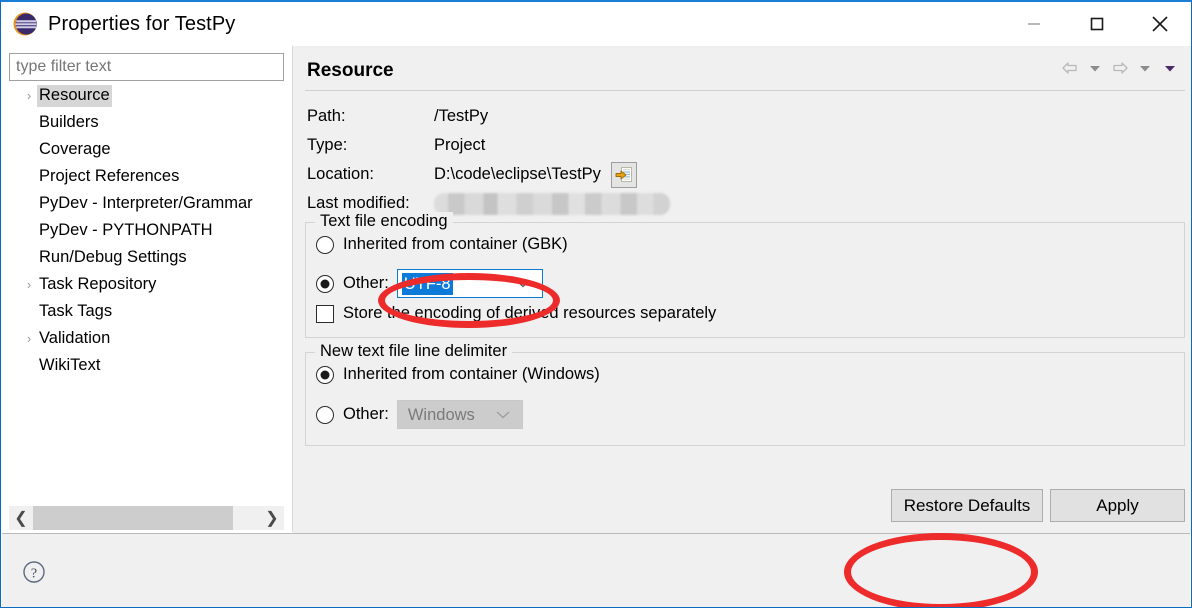 The height and width of the screenshot is (608, 1192). I want to click on tree-item-task-repository: › Task Repository, so click(146, 284).